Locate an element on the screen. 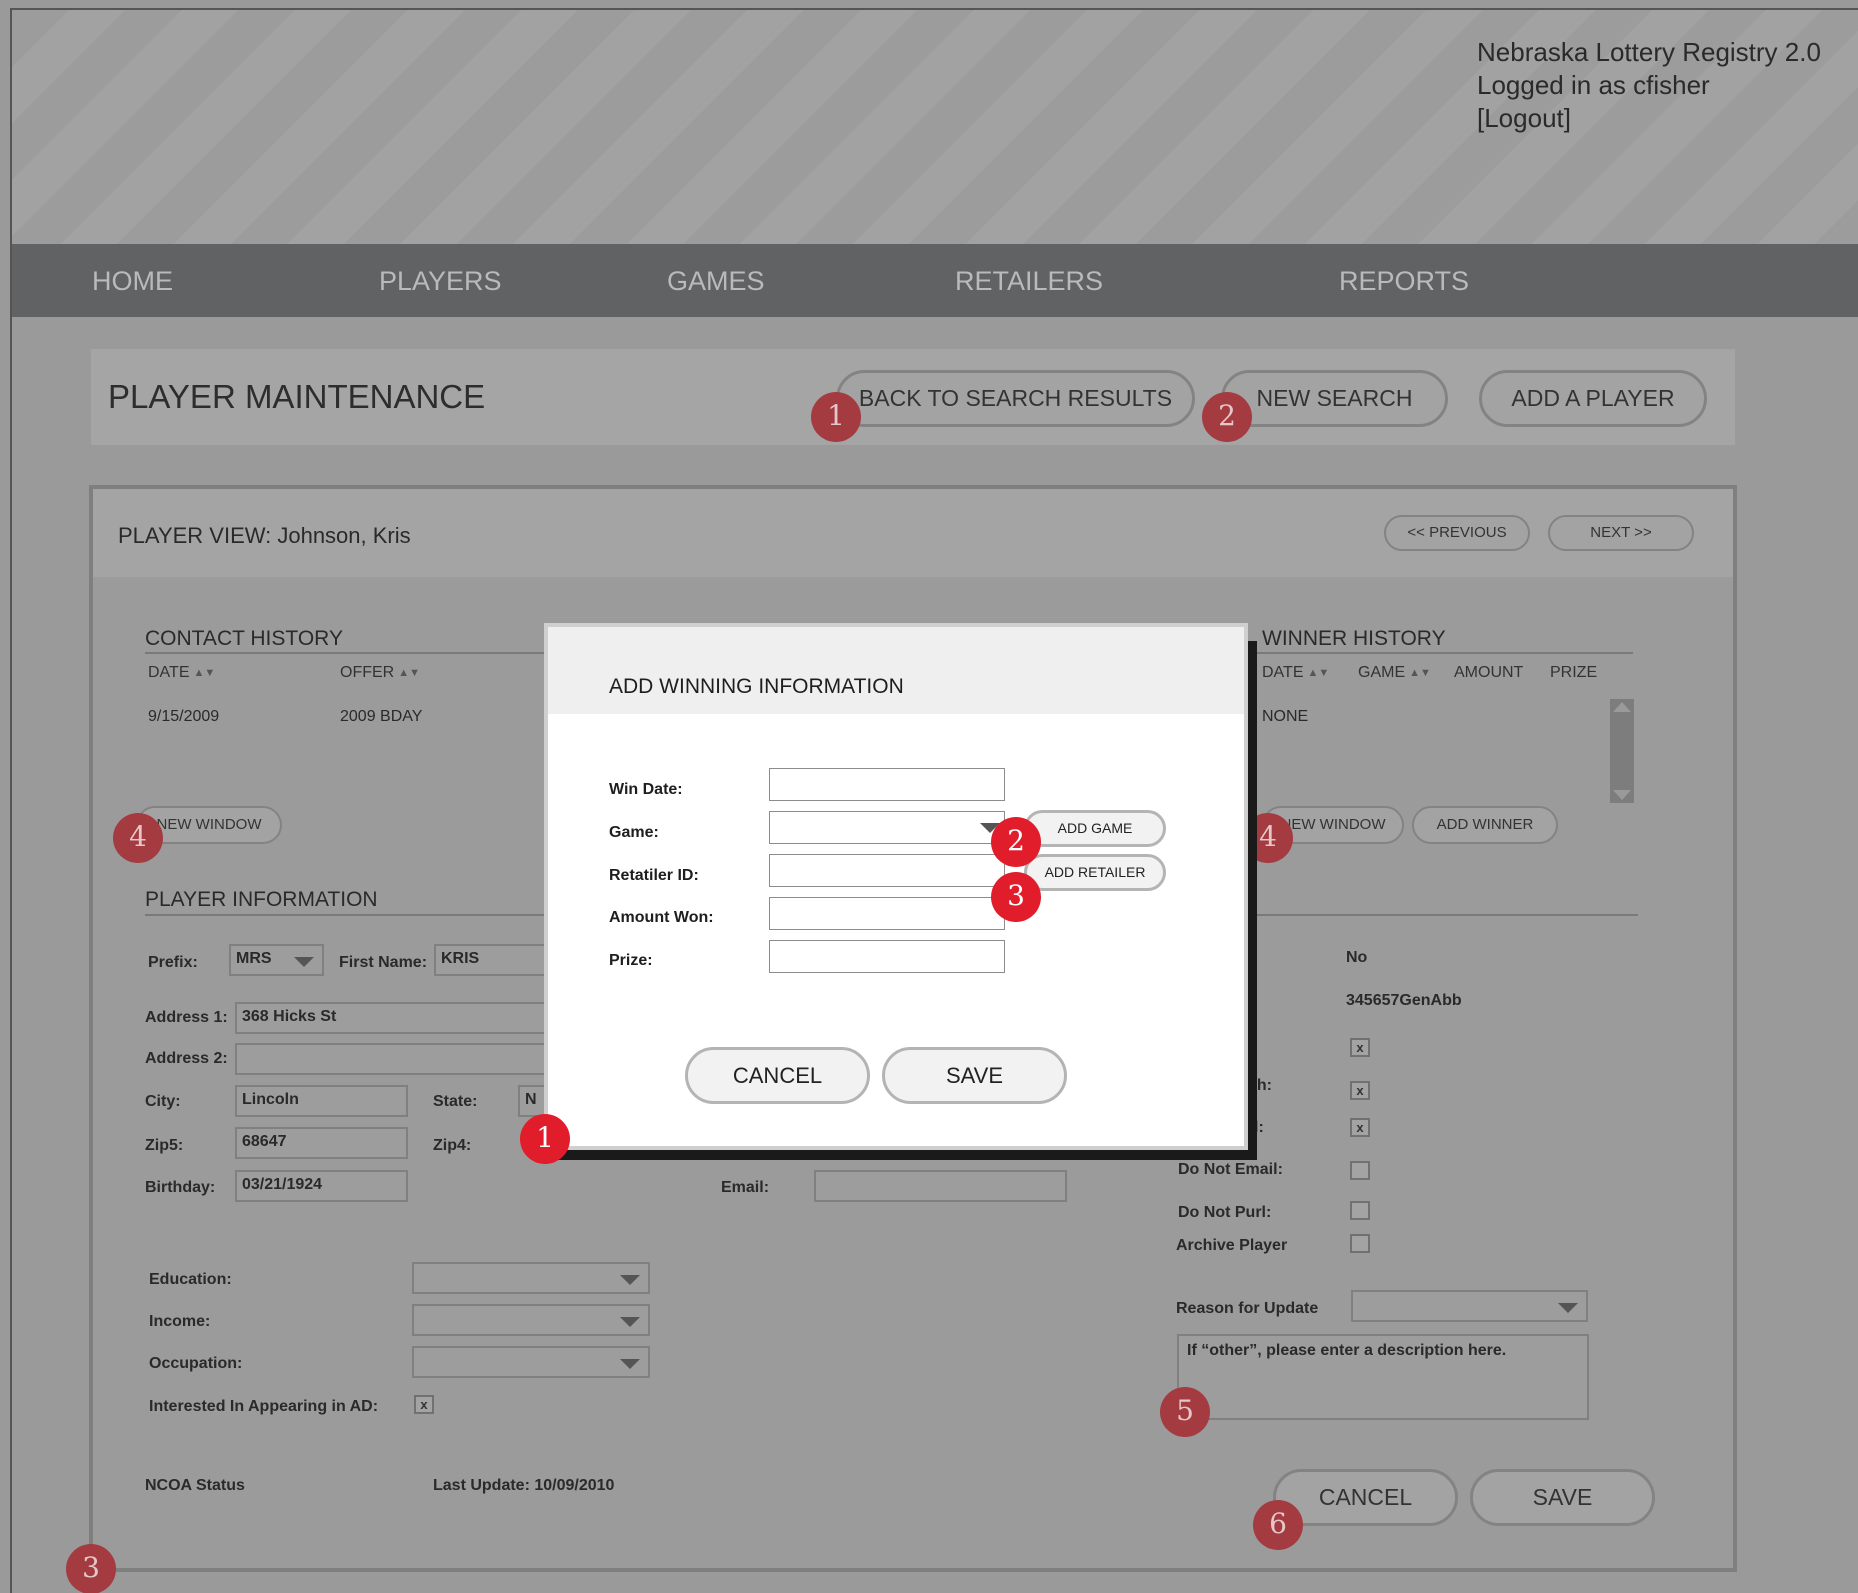 The image size is (1858, 1593). back-to-search-results-button: BACK TO SEARCH RESULTS is located at coordinates (1015, 398).